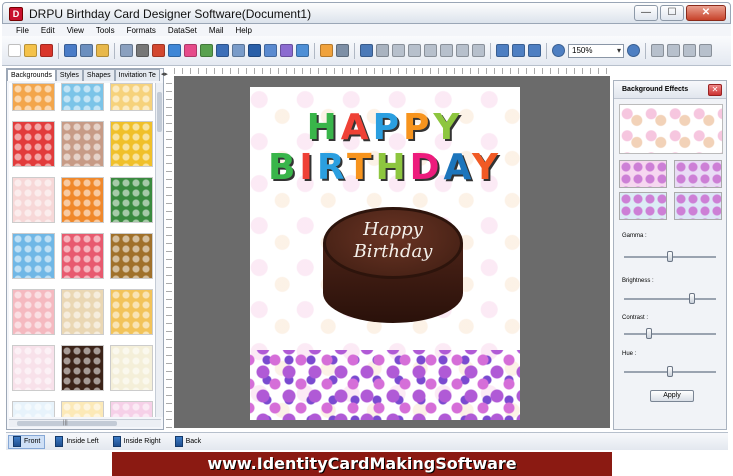  Describe the element at coordinates (137, 442) in the screenshot. I see `page-inside-right-button: Inside Right` at that location.